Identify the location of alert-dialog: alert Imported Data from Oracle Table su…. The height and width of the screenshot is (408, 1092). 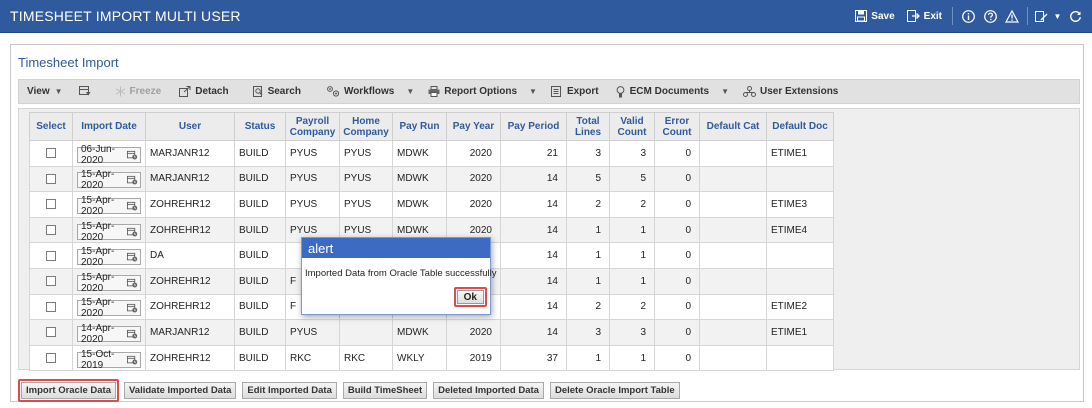
(398, 276).